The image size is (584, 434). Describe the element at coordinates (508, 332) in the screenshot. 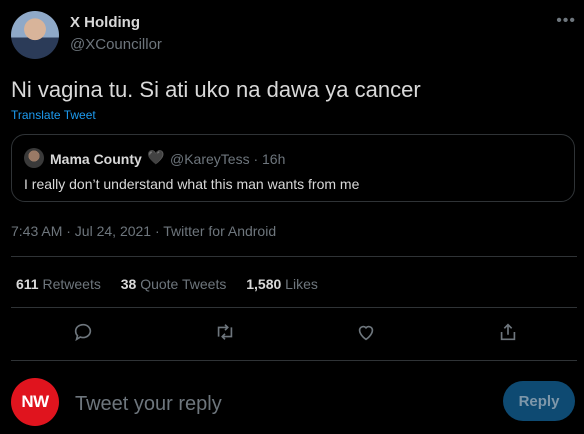

I see `share-icon` at that location.